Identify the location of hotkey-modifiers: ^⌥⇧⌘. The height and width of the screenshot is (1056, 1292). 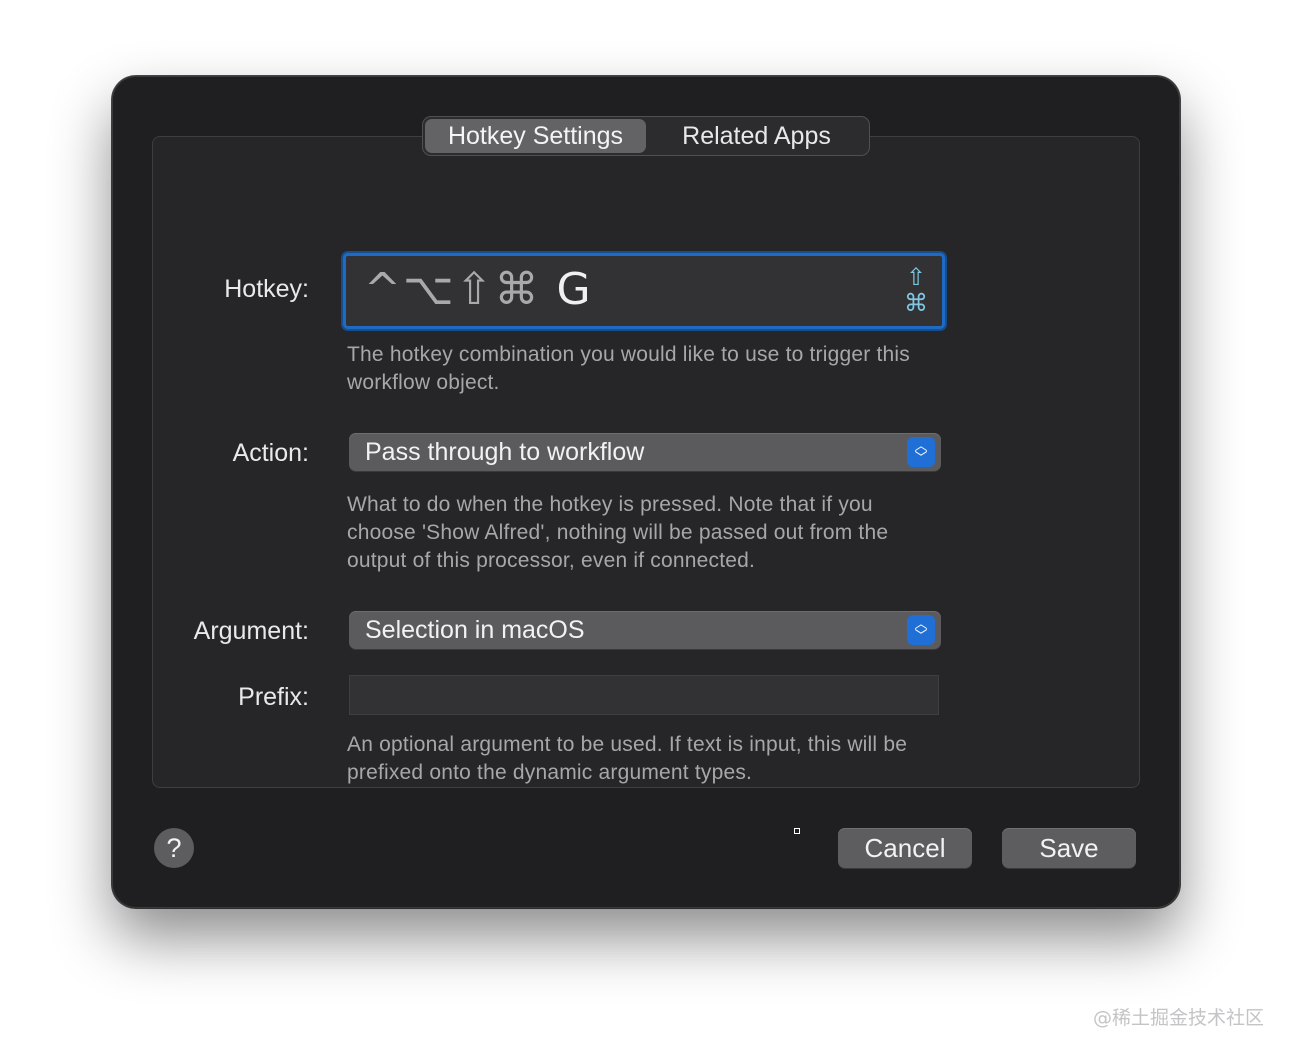
(452, 289).